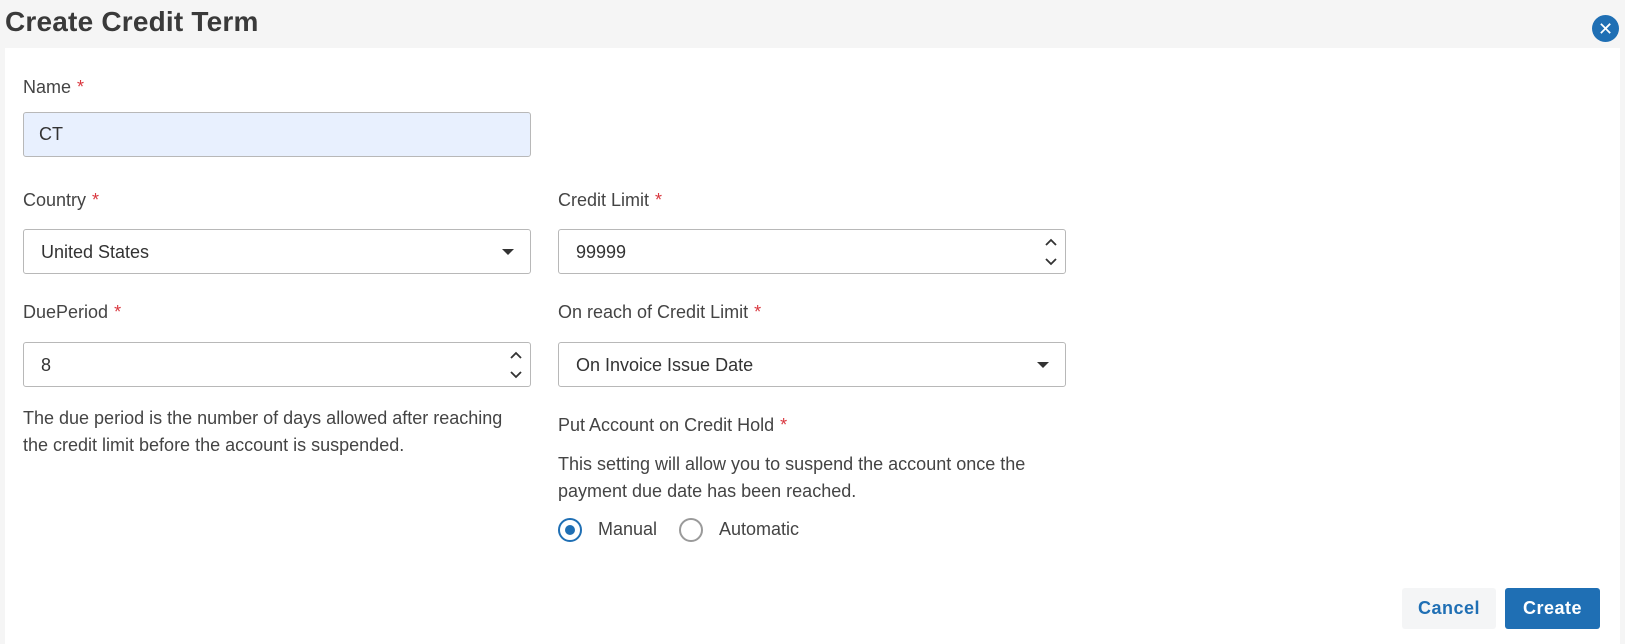  I want to click on radio-manual-label: Manual, so click(627, 529).